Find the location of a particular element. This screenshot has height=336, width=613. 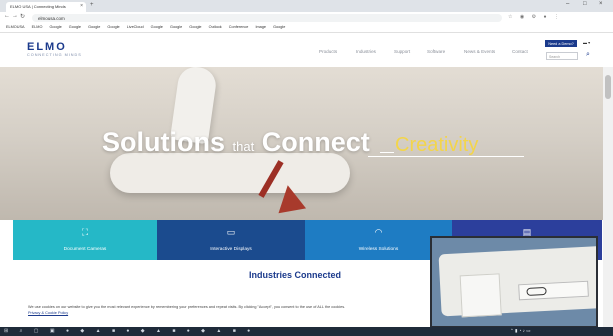

hero-word-connect: Connect is located at coordinates (315, 142).